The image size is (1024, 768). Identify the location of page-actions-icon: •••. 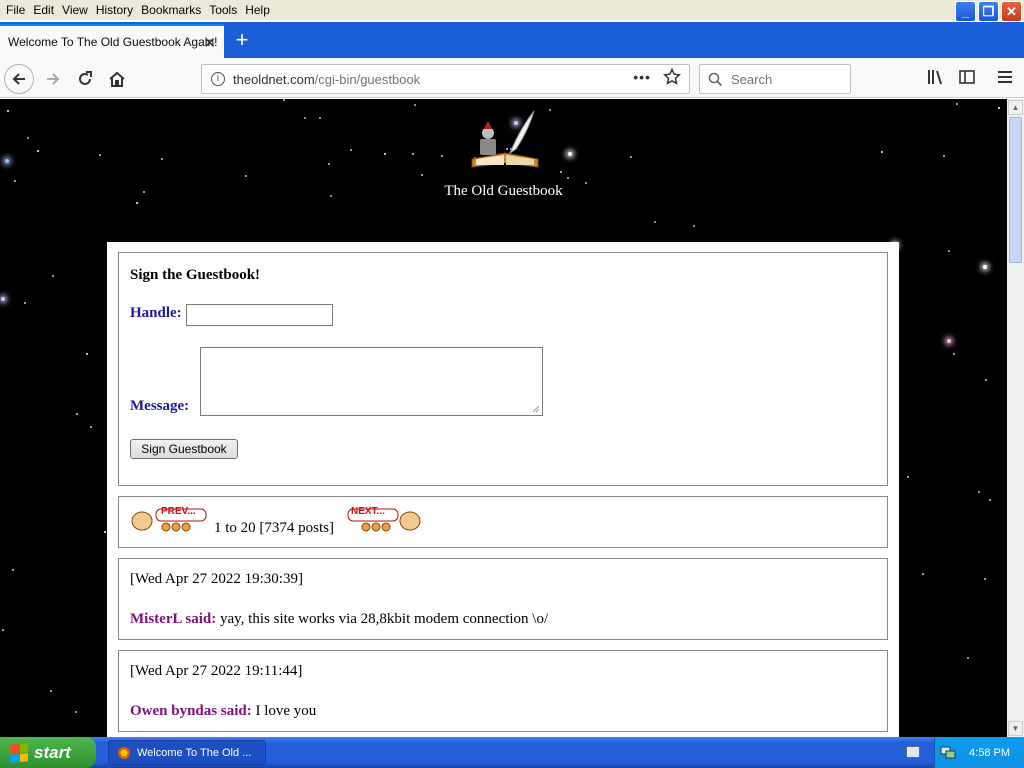
(642, 77).